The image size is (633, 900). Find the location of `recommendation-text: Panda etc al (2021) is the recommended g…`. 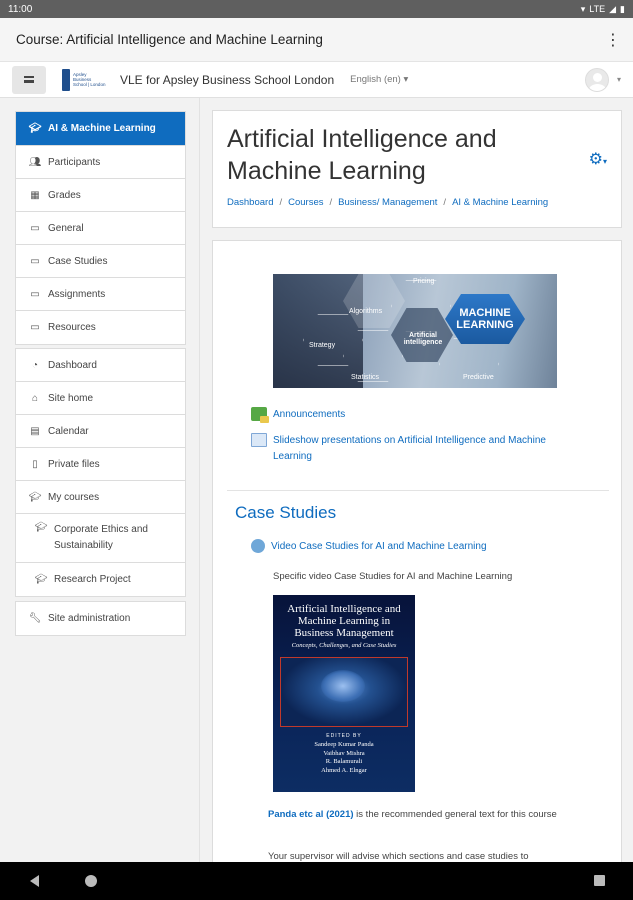

recommendation-text: Panda etc al (2021) is the recommended g… is located at coordinates (412, 814).